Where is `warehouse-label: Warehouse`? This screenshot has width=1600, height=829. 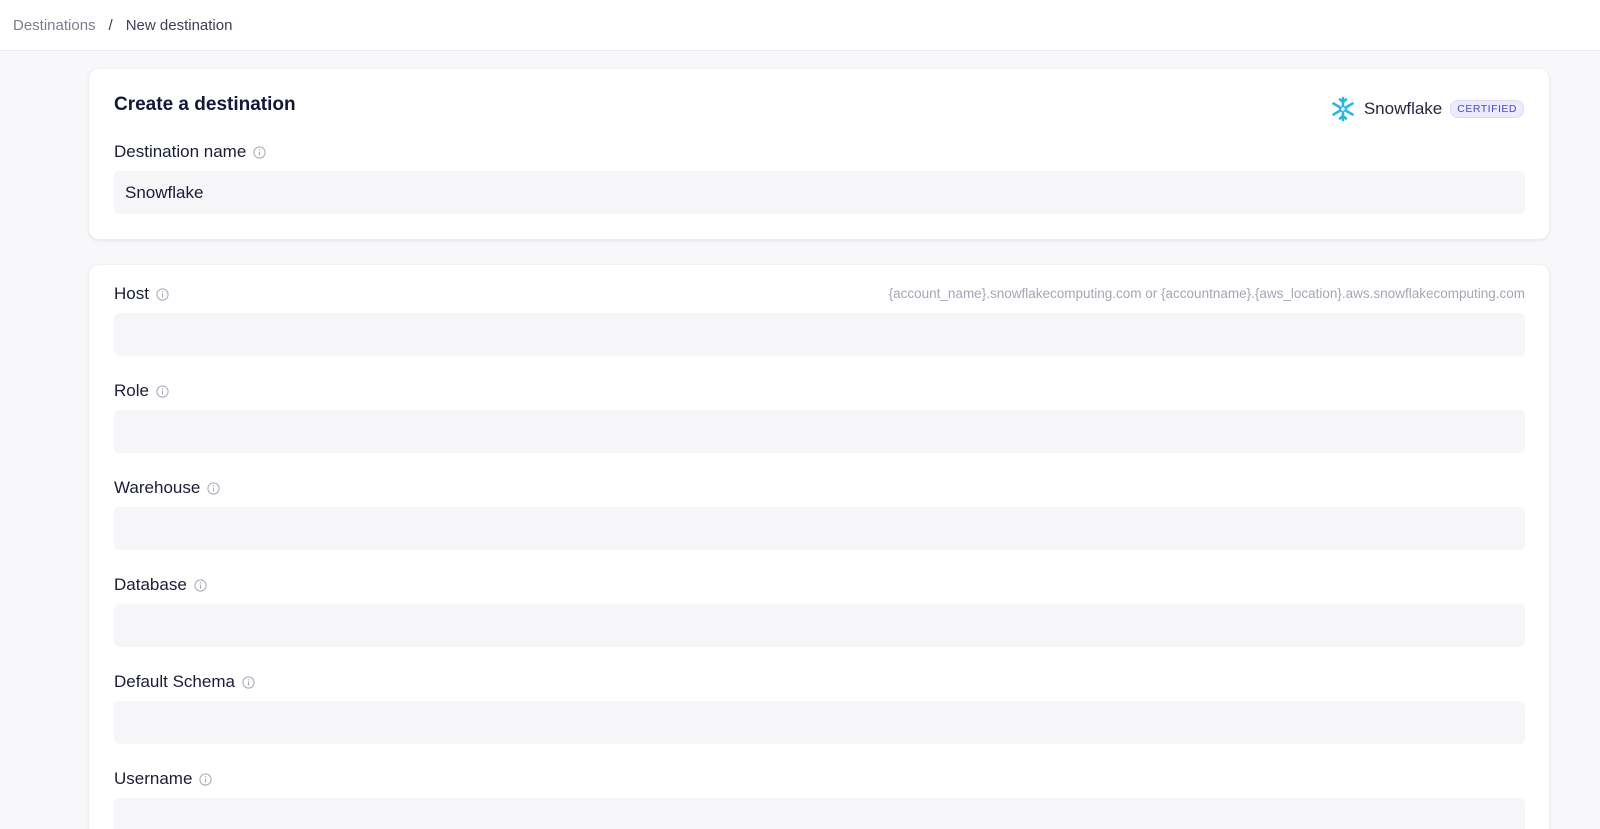 warehouse-label: Warehouse is located at coordinates (157, 487).